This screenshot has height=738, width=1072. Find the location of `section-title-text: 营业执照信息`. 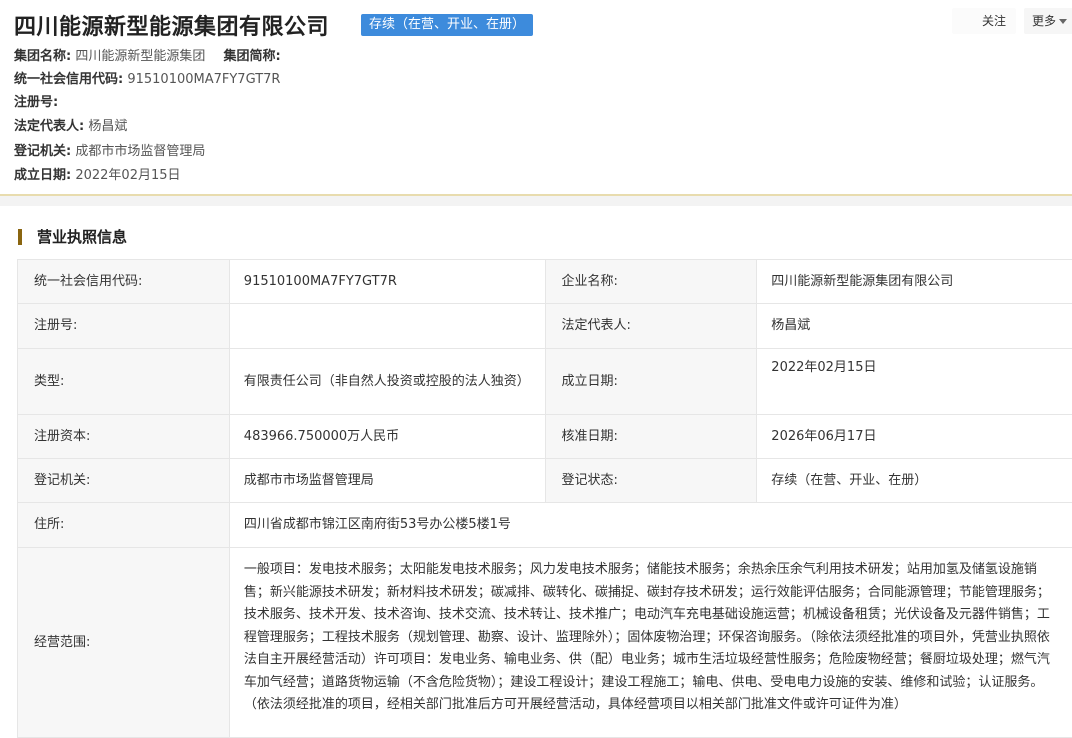

section-title-text: 营业执照信息 is located at coordinates (82, 237).